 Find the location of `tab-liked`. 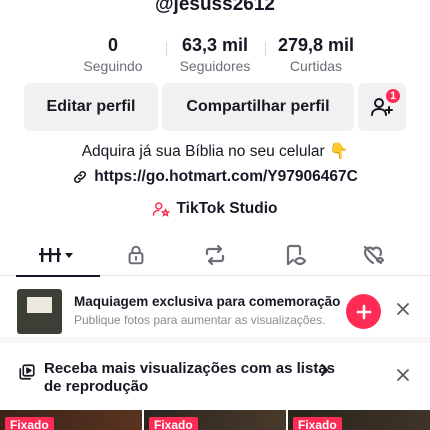

tab-liked is located at coordinates (373, 255).